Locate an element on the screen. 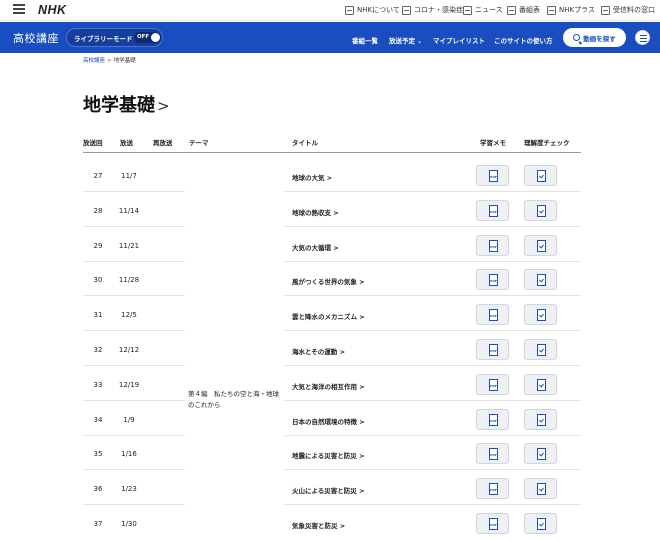 This screenshot has width=660, height=541. col-episode: 放送回 is located at coordinates (93, 143).